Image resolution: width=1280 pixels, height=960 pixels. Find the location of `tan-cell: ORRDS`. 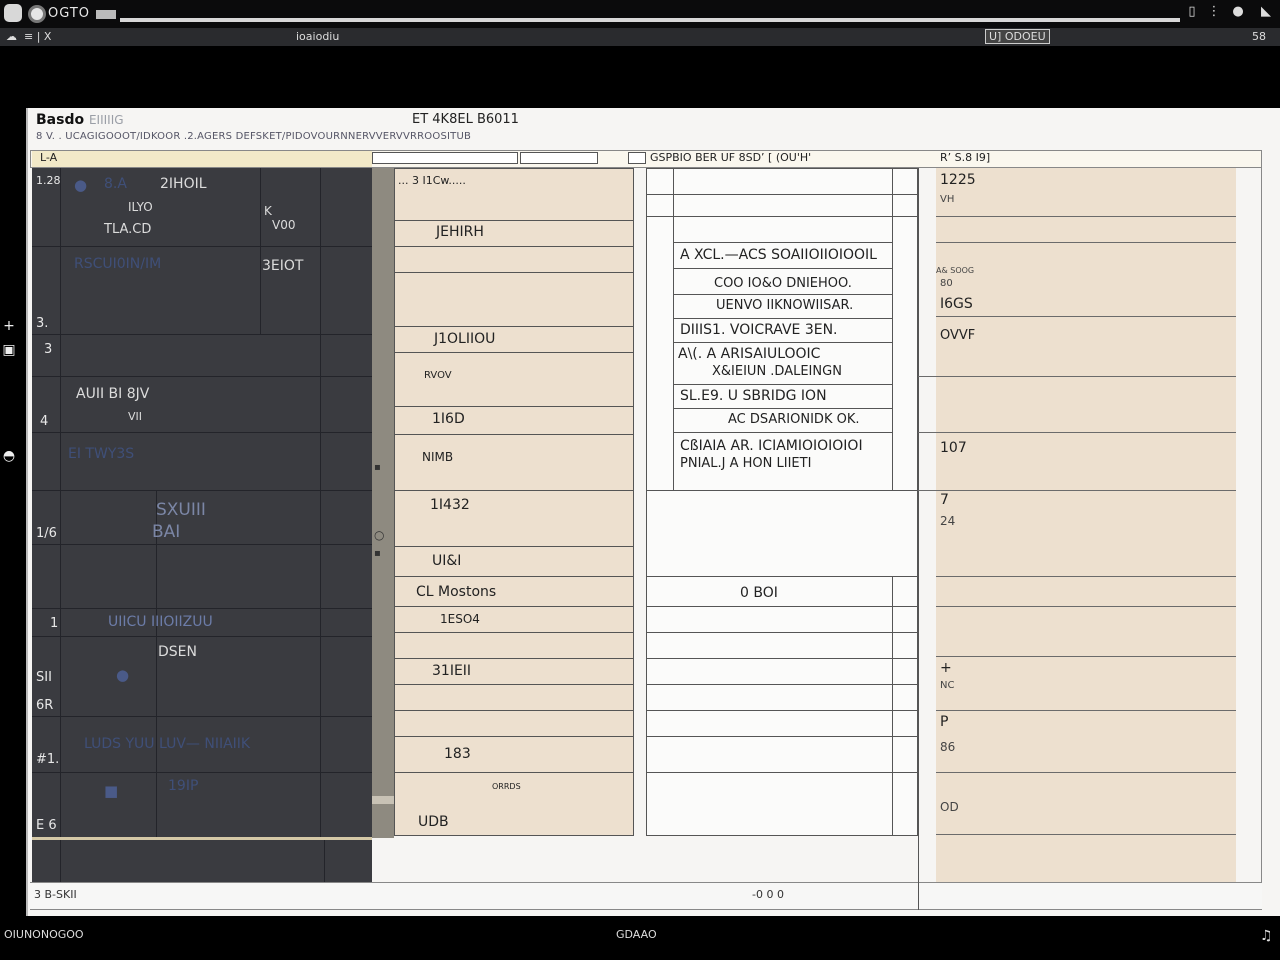

tan-cell: ORRDS is located at coordinates (506, 786).